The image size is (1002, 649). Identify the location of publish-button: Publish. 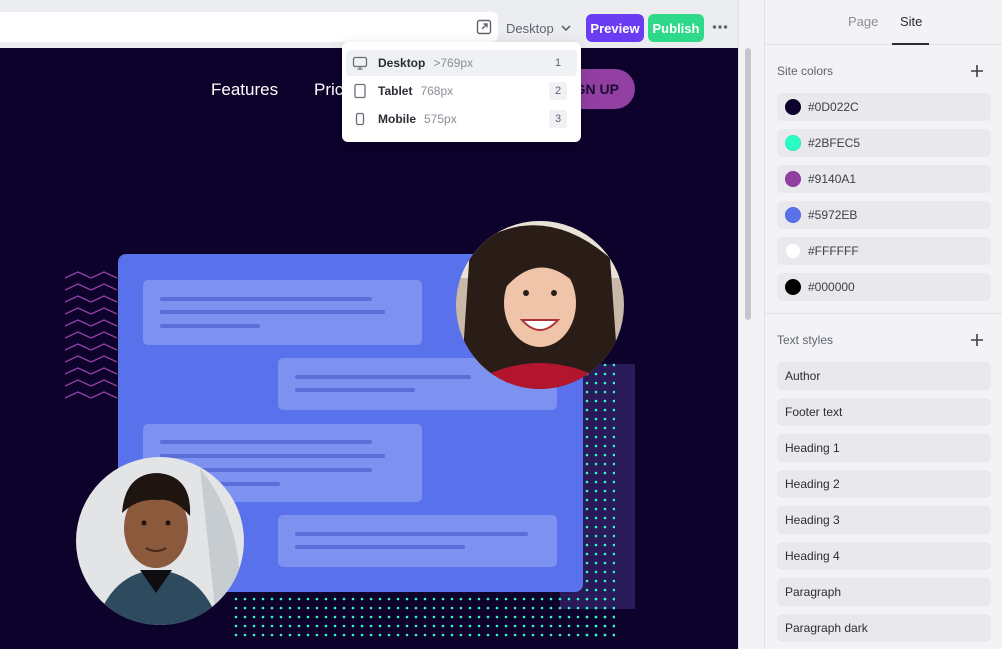
(676, 28).